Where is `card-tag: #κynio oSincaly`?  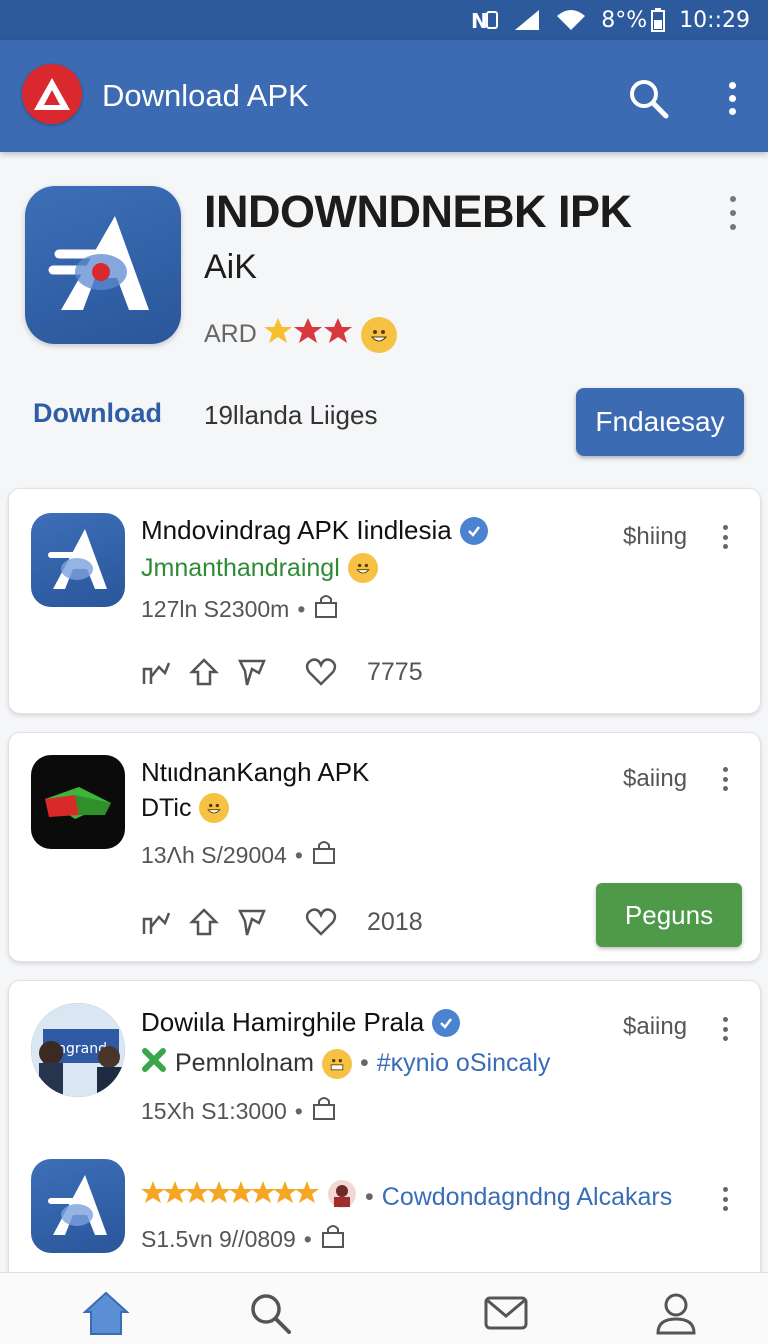 card-tag: #κynio oSincaly is located at coordinates (464, 1063).